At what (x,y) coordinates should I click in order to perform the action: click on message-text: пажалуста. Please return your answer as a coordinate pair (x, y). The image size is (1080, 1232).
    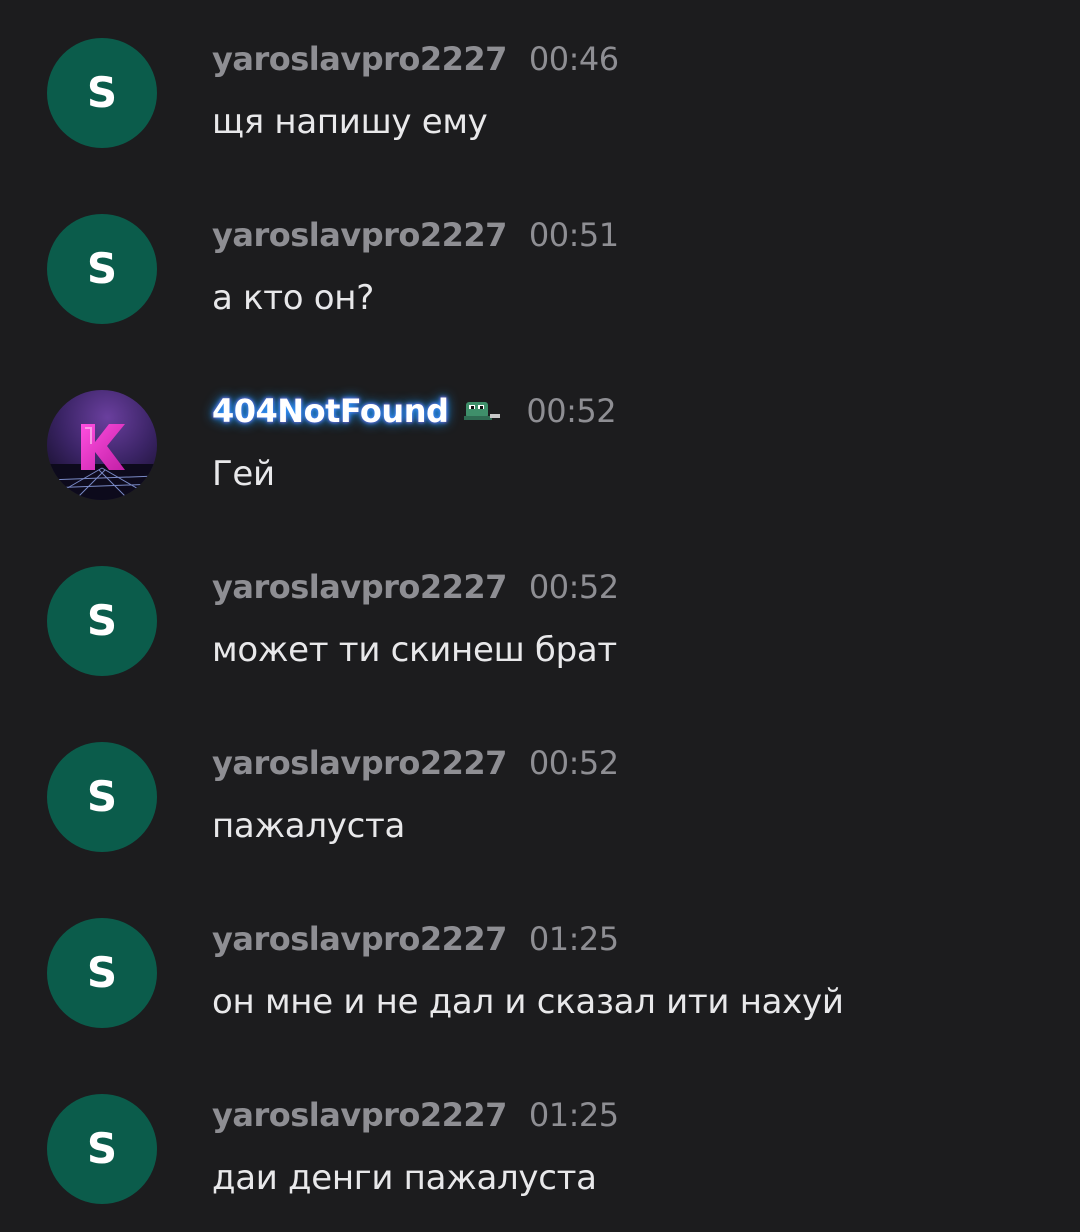
    Looking at the image, I should click on (309, 826).